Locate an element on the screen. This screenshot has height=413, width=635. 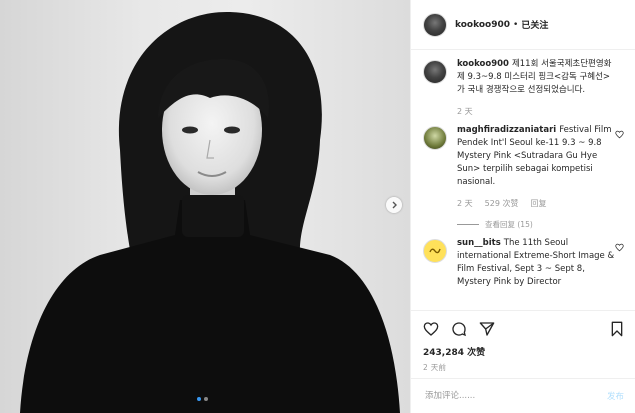
author-avatar is located at coordinates (435, 24).